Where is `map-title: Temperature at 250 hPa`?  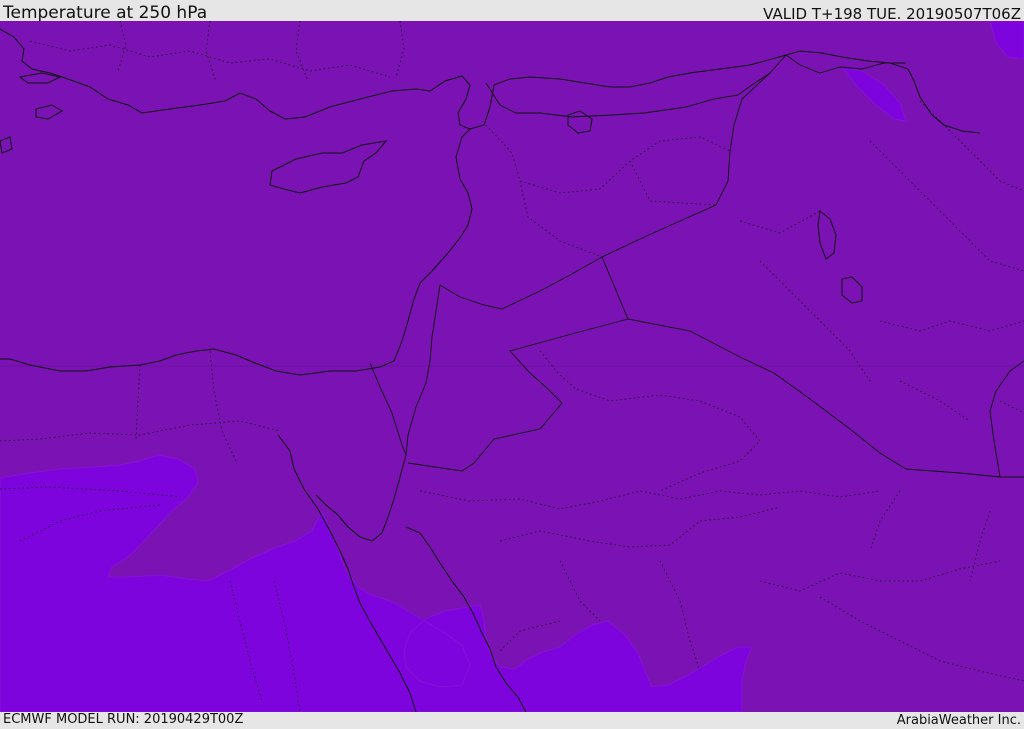
map-title: Temperature at 250 hPa is located at coordinates (105, 13).